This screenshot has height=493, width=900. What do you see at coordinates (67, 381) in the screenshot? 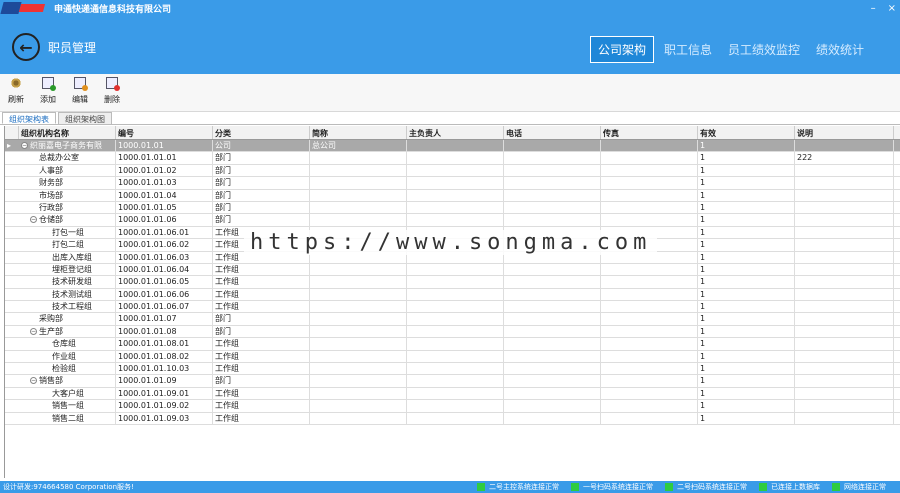
I see `cell-name: − 销售部` at bounding box center [67, 381].